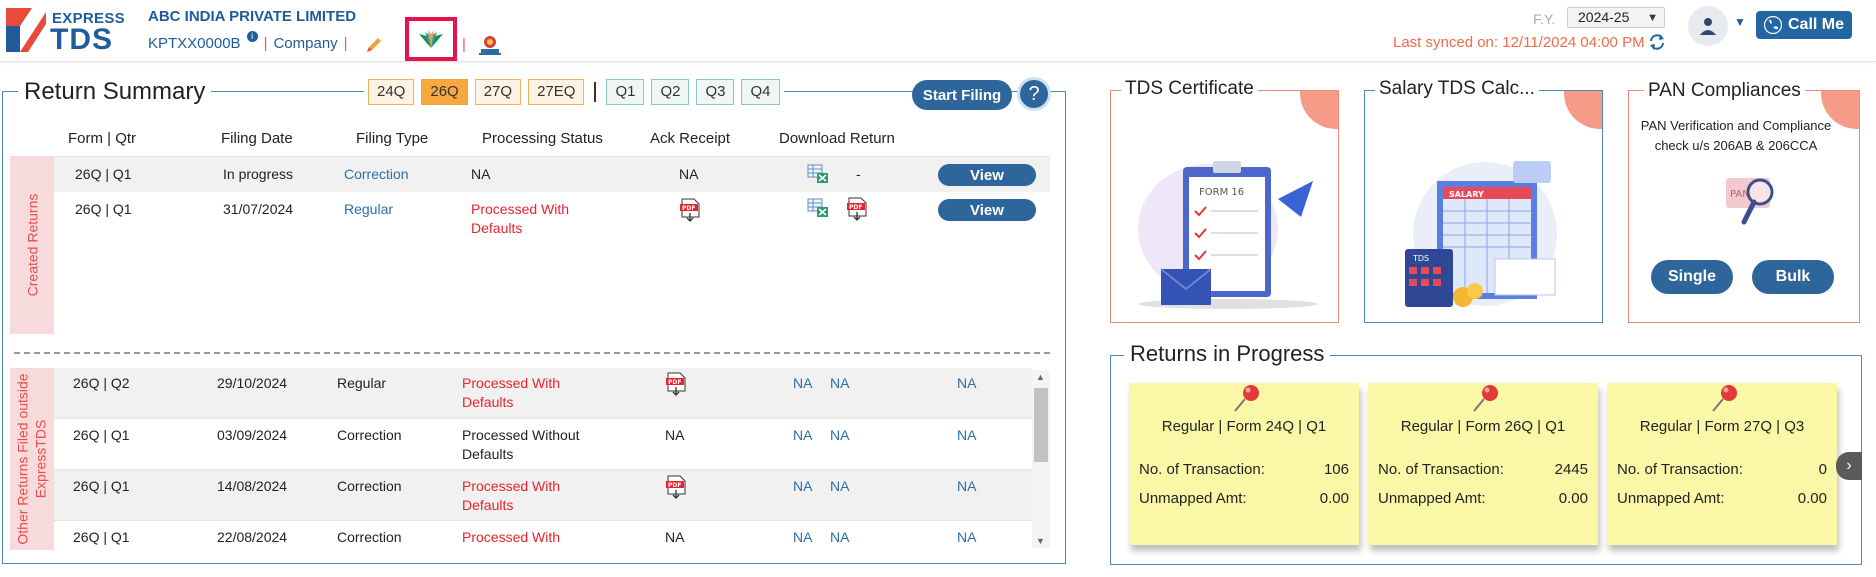 Image resolution: width=1876 pixels, height=577 pixels. Describe the element at coordinates (252, 16) in the screenshot. I see `company-name: ABC INDIA PRIVATE LIMITED` at that location.